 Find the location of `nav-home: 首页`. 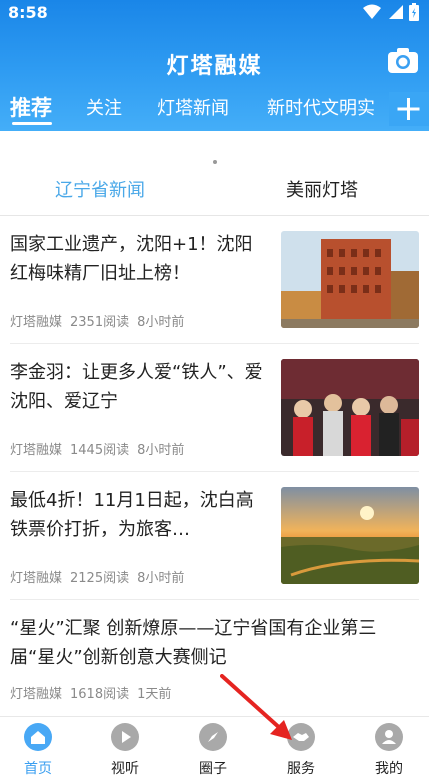

nav-home: 首页 is located at coordinates (38, 750).